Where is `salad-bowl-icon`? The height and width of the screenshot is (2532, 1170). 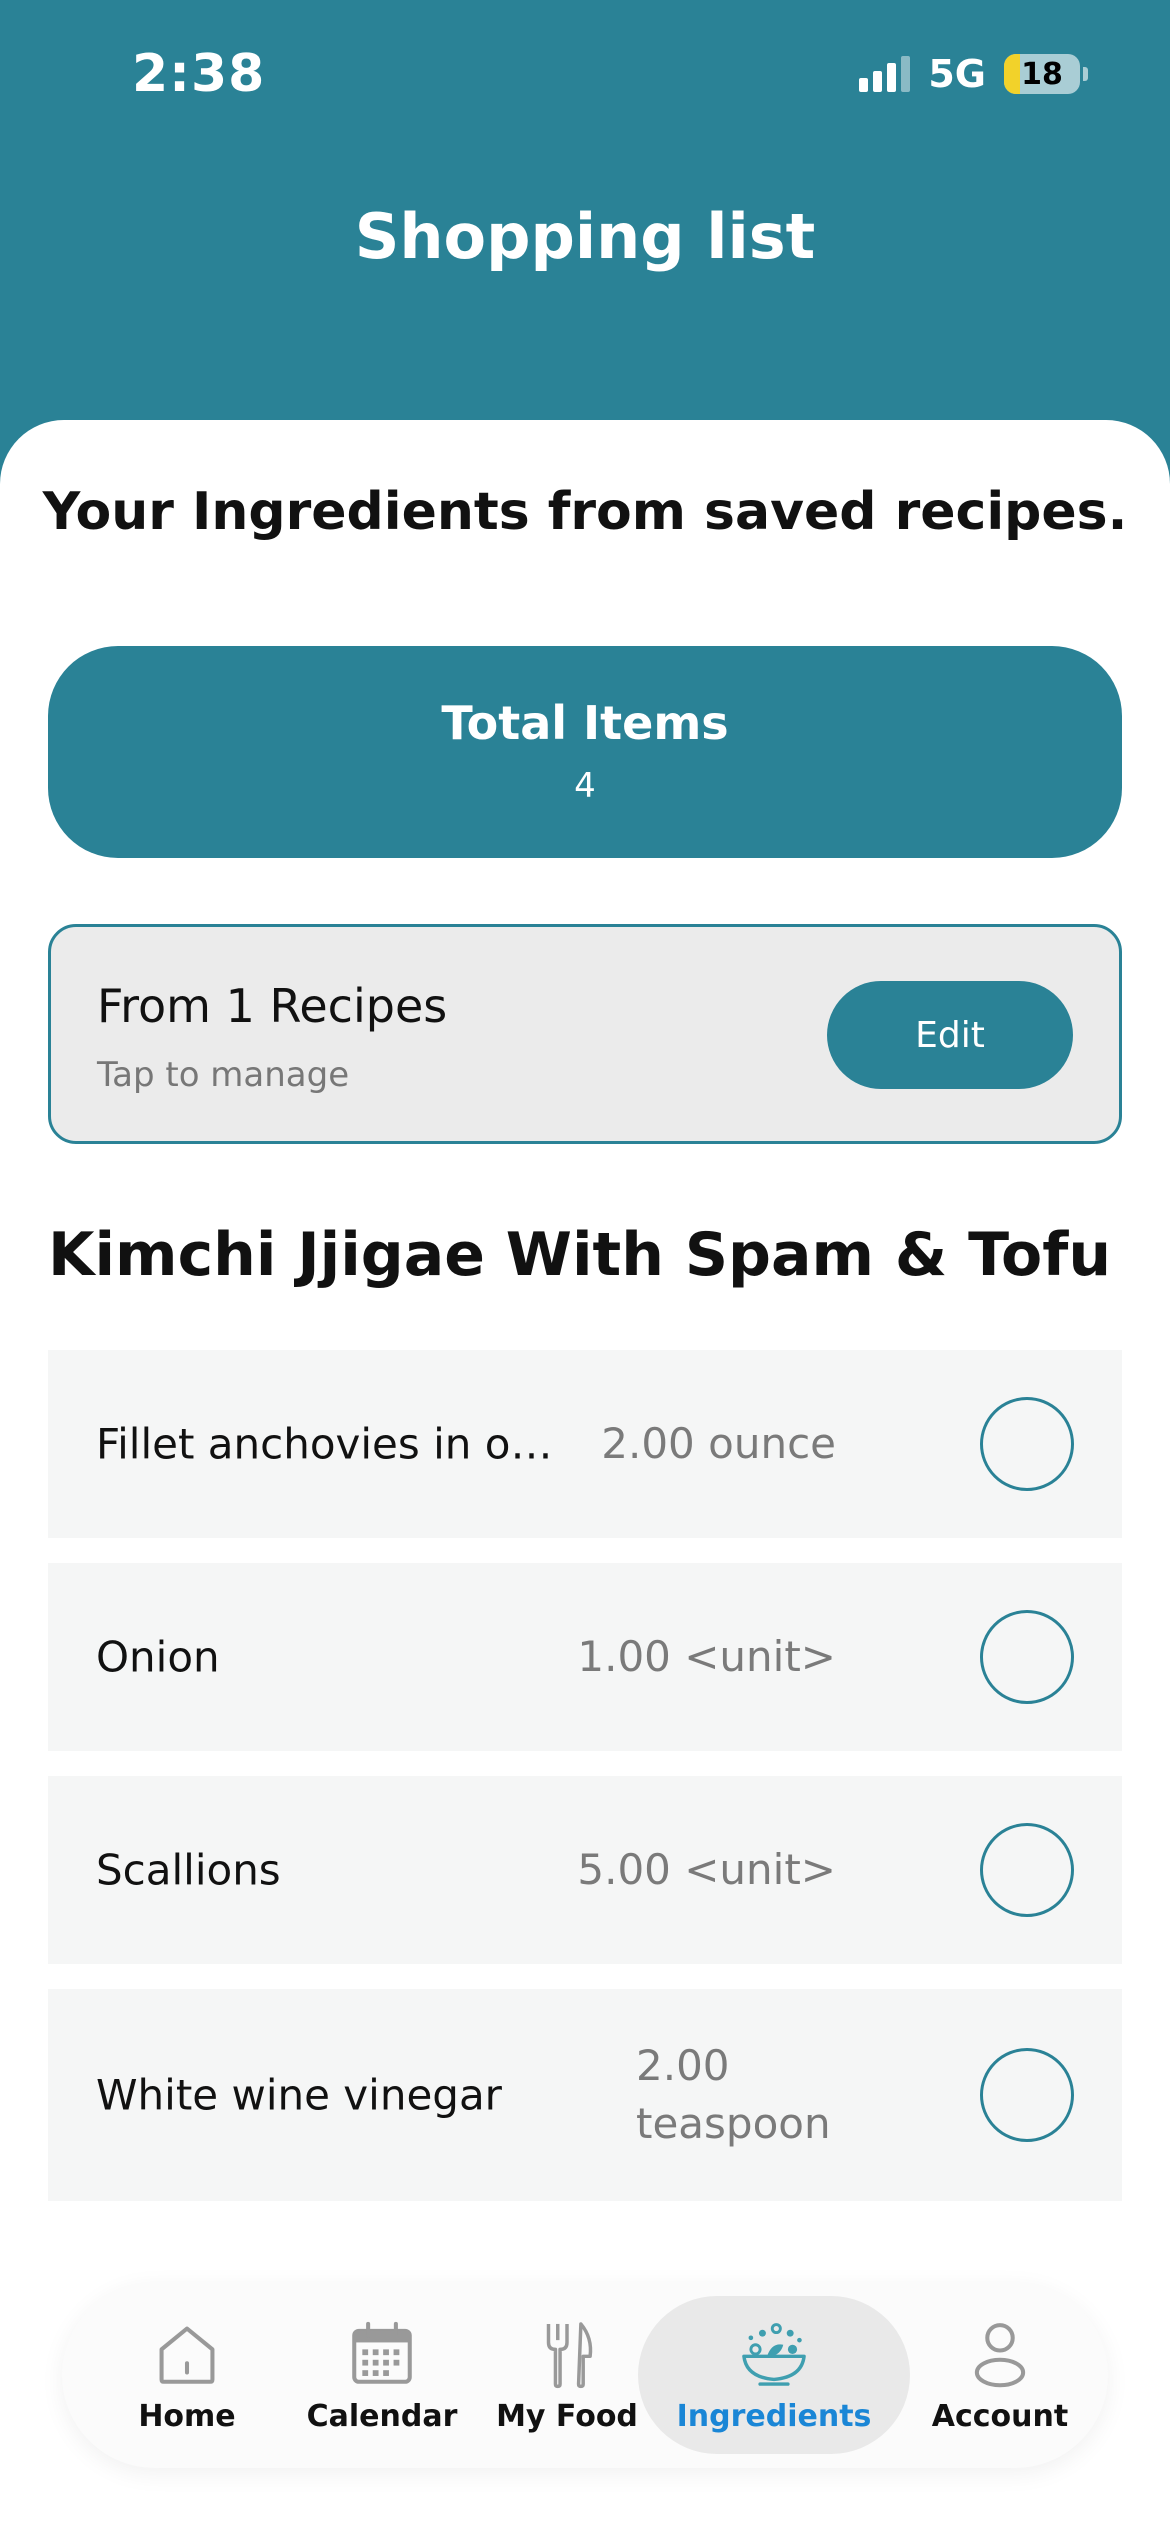
salad-bowl-icon is located at coordinates (774, 2354).